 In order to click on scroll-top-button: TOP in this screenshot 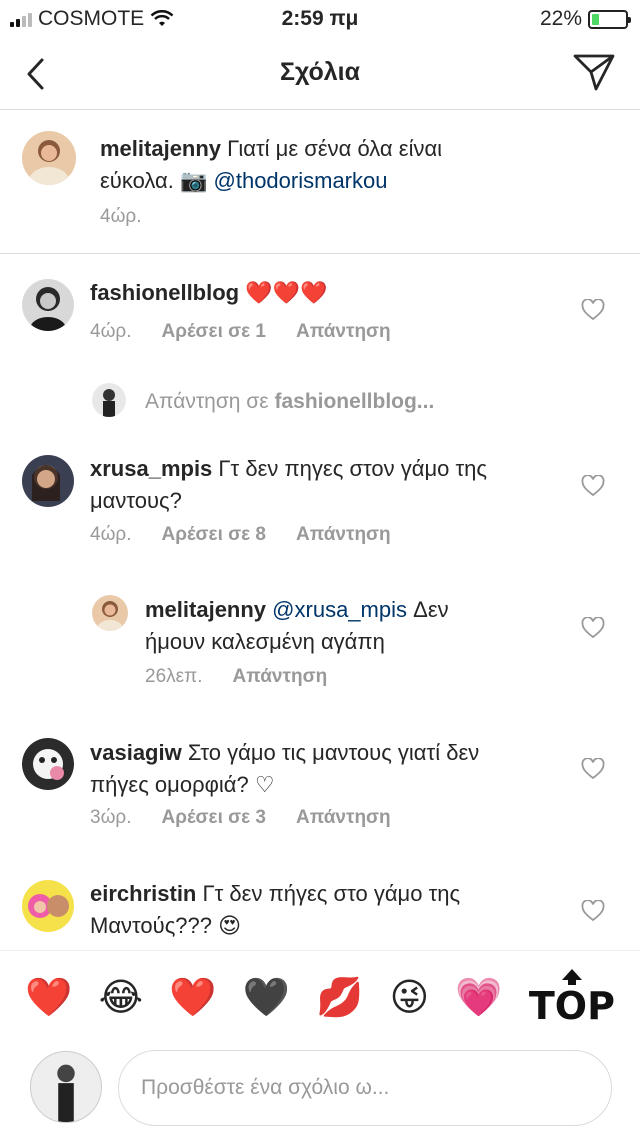, I will do `click(572, 997)`.